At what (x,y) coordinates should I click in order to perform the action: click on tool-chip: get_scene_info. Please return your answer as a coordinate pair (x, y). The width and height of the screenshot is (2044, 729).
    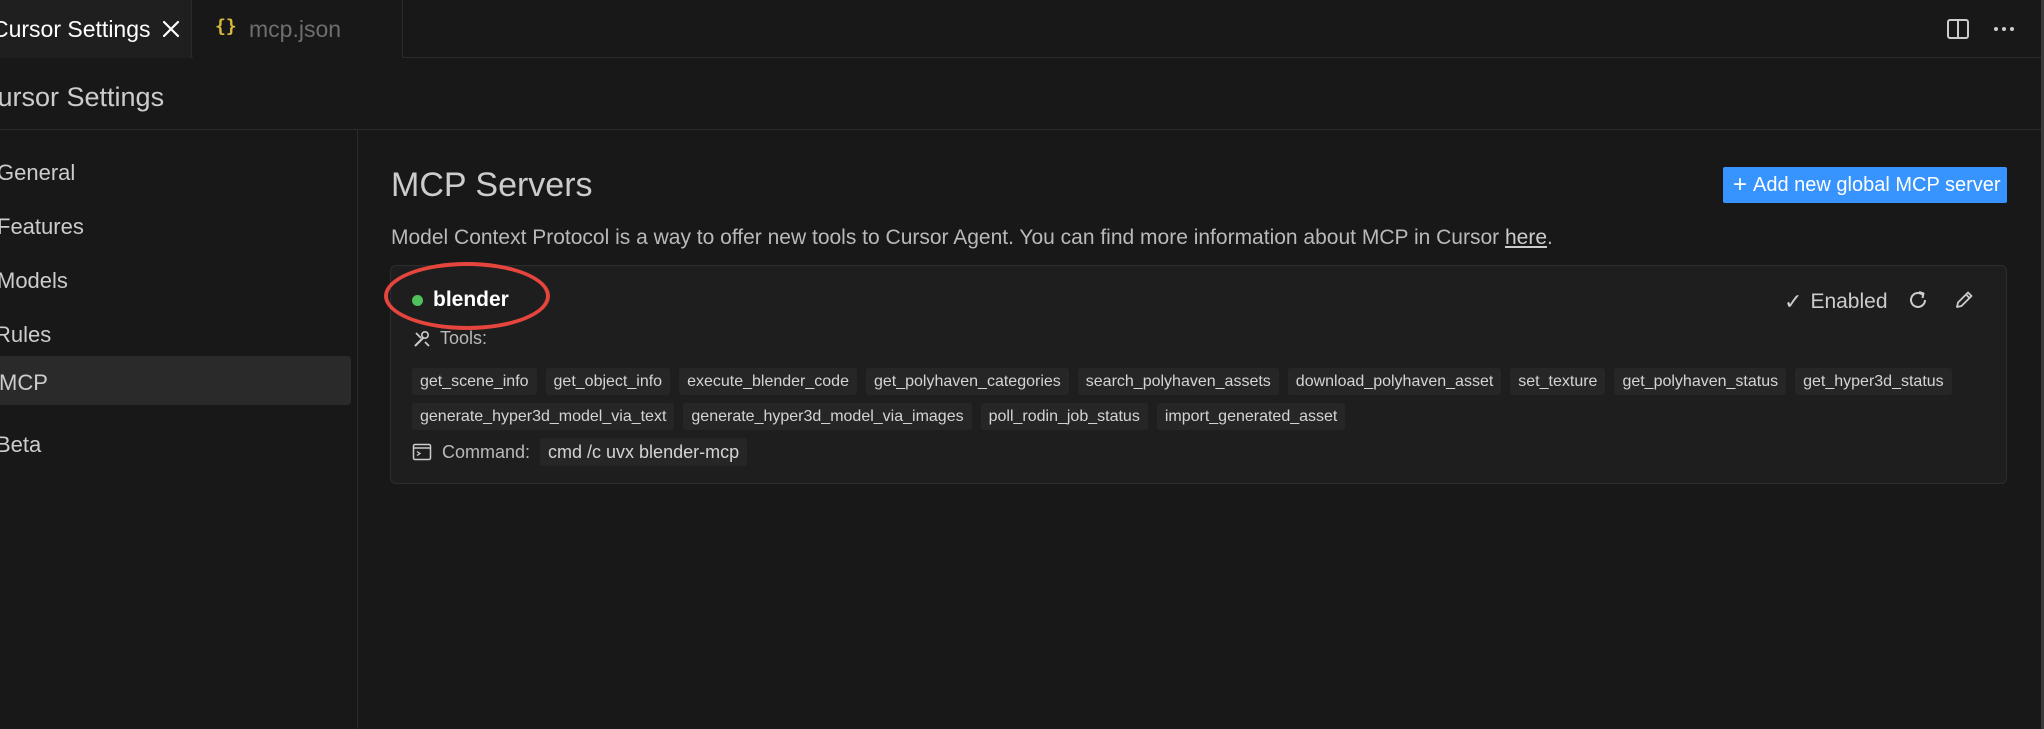
    Looking at the image, I should click on (474, 381).